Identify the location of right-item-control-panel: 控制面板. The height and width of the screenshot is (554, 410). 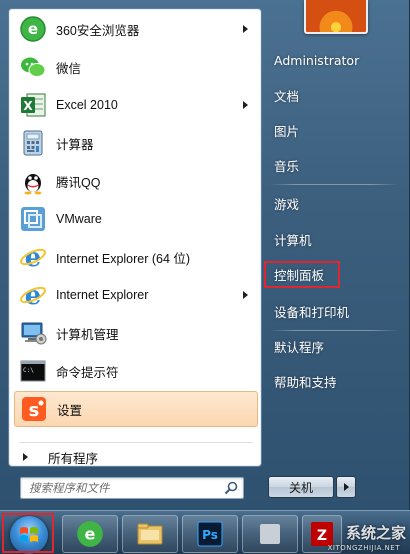
(334, 274).